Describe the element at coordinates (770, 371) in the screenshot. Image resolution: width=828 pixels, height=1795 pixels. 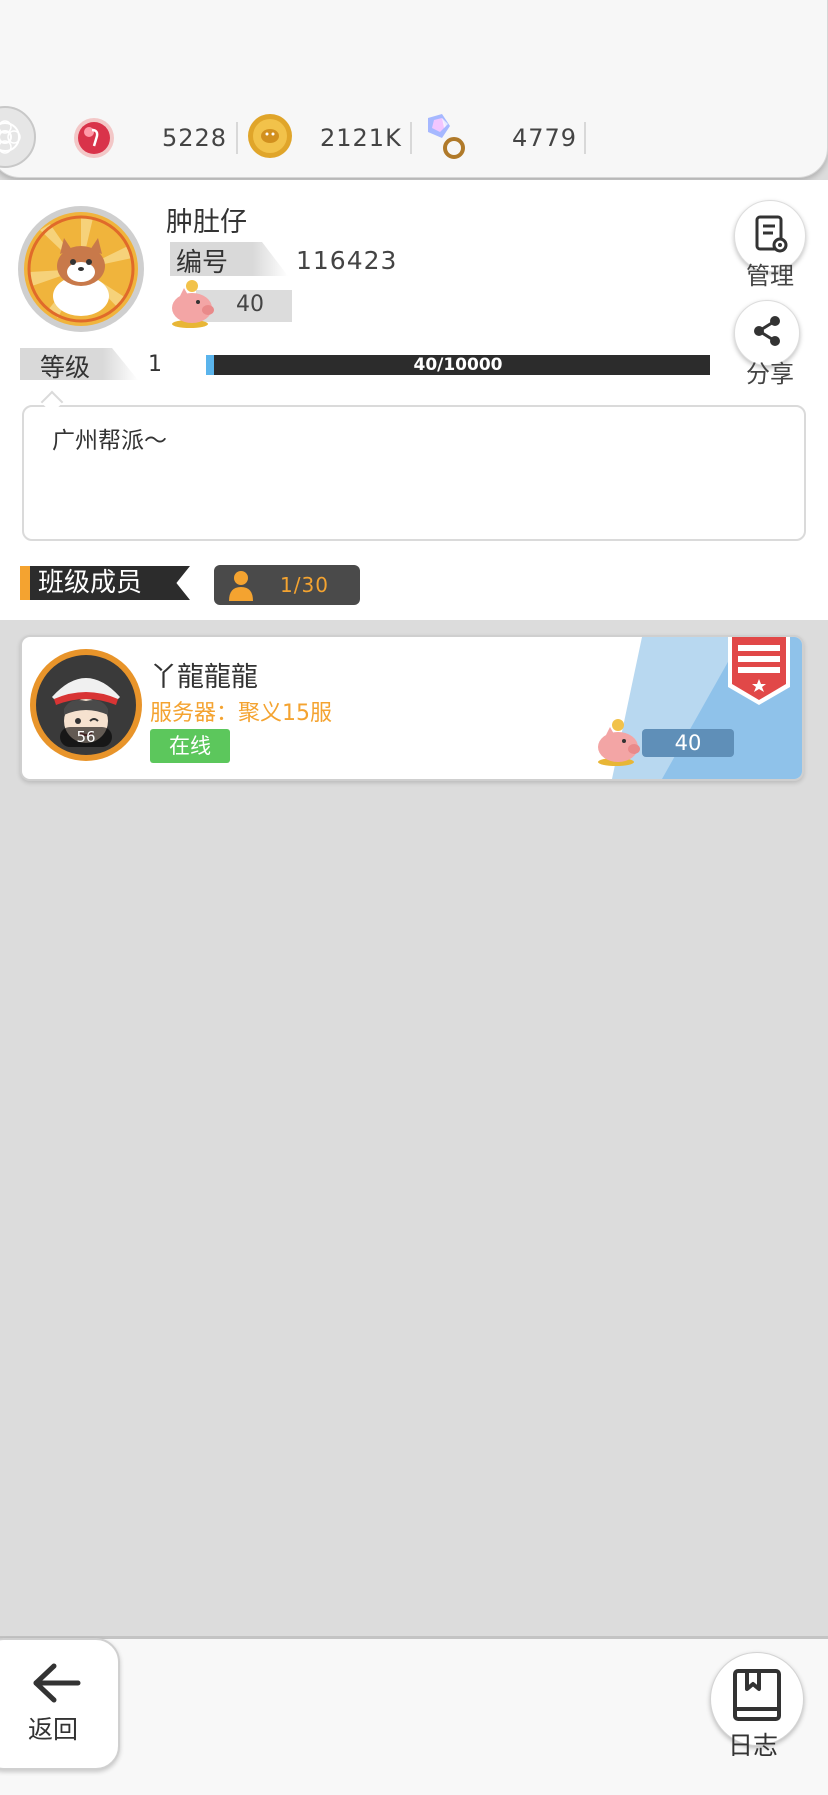
I see `share-label: 分享` at that location.